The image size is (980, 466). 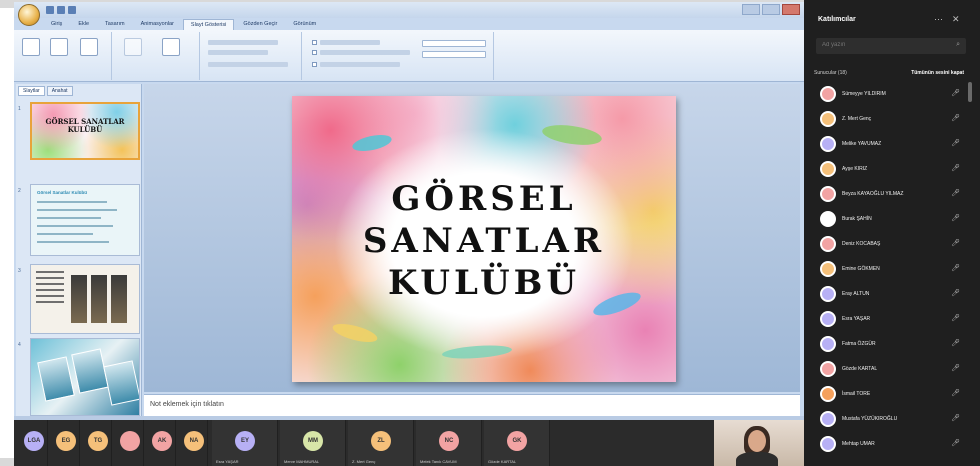 What do you see at coordinates (121, 383) in the screenshot?
I see `thumbnail-image` at bounding box center [121, 383].